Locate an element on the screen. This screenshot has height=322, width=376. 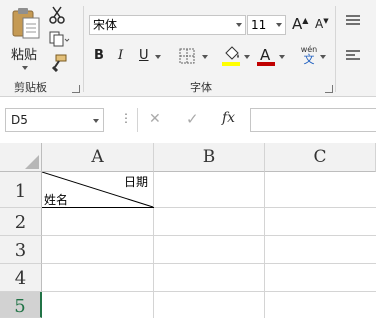
fill-color-dropdown-arrow is located at coordinates (247, 57).